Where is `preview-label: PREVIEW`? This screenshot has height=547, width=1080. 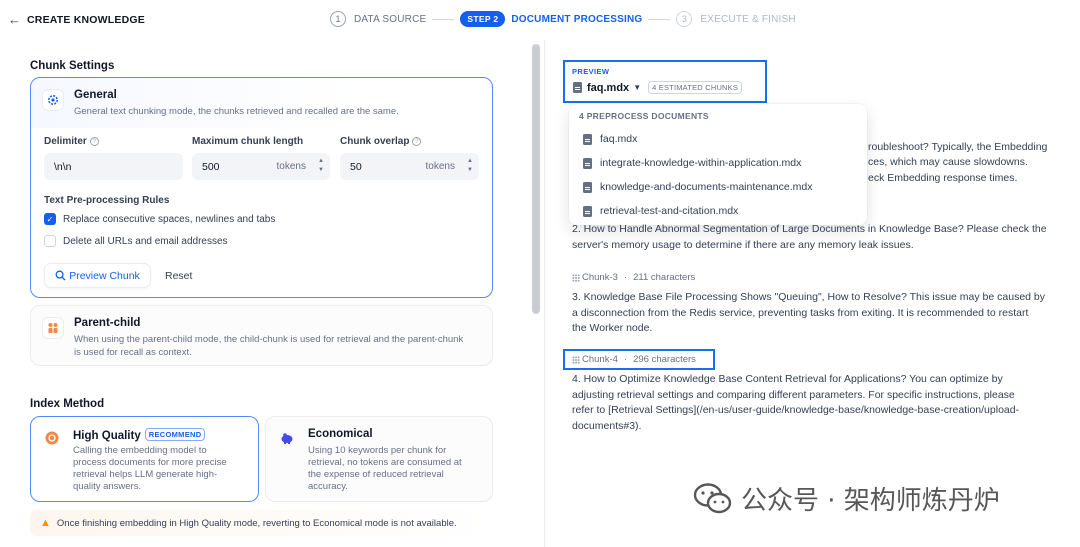 preview-label: PREVIEW is located at coordinates (591, 71).